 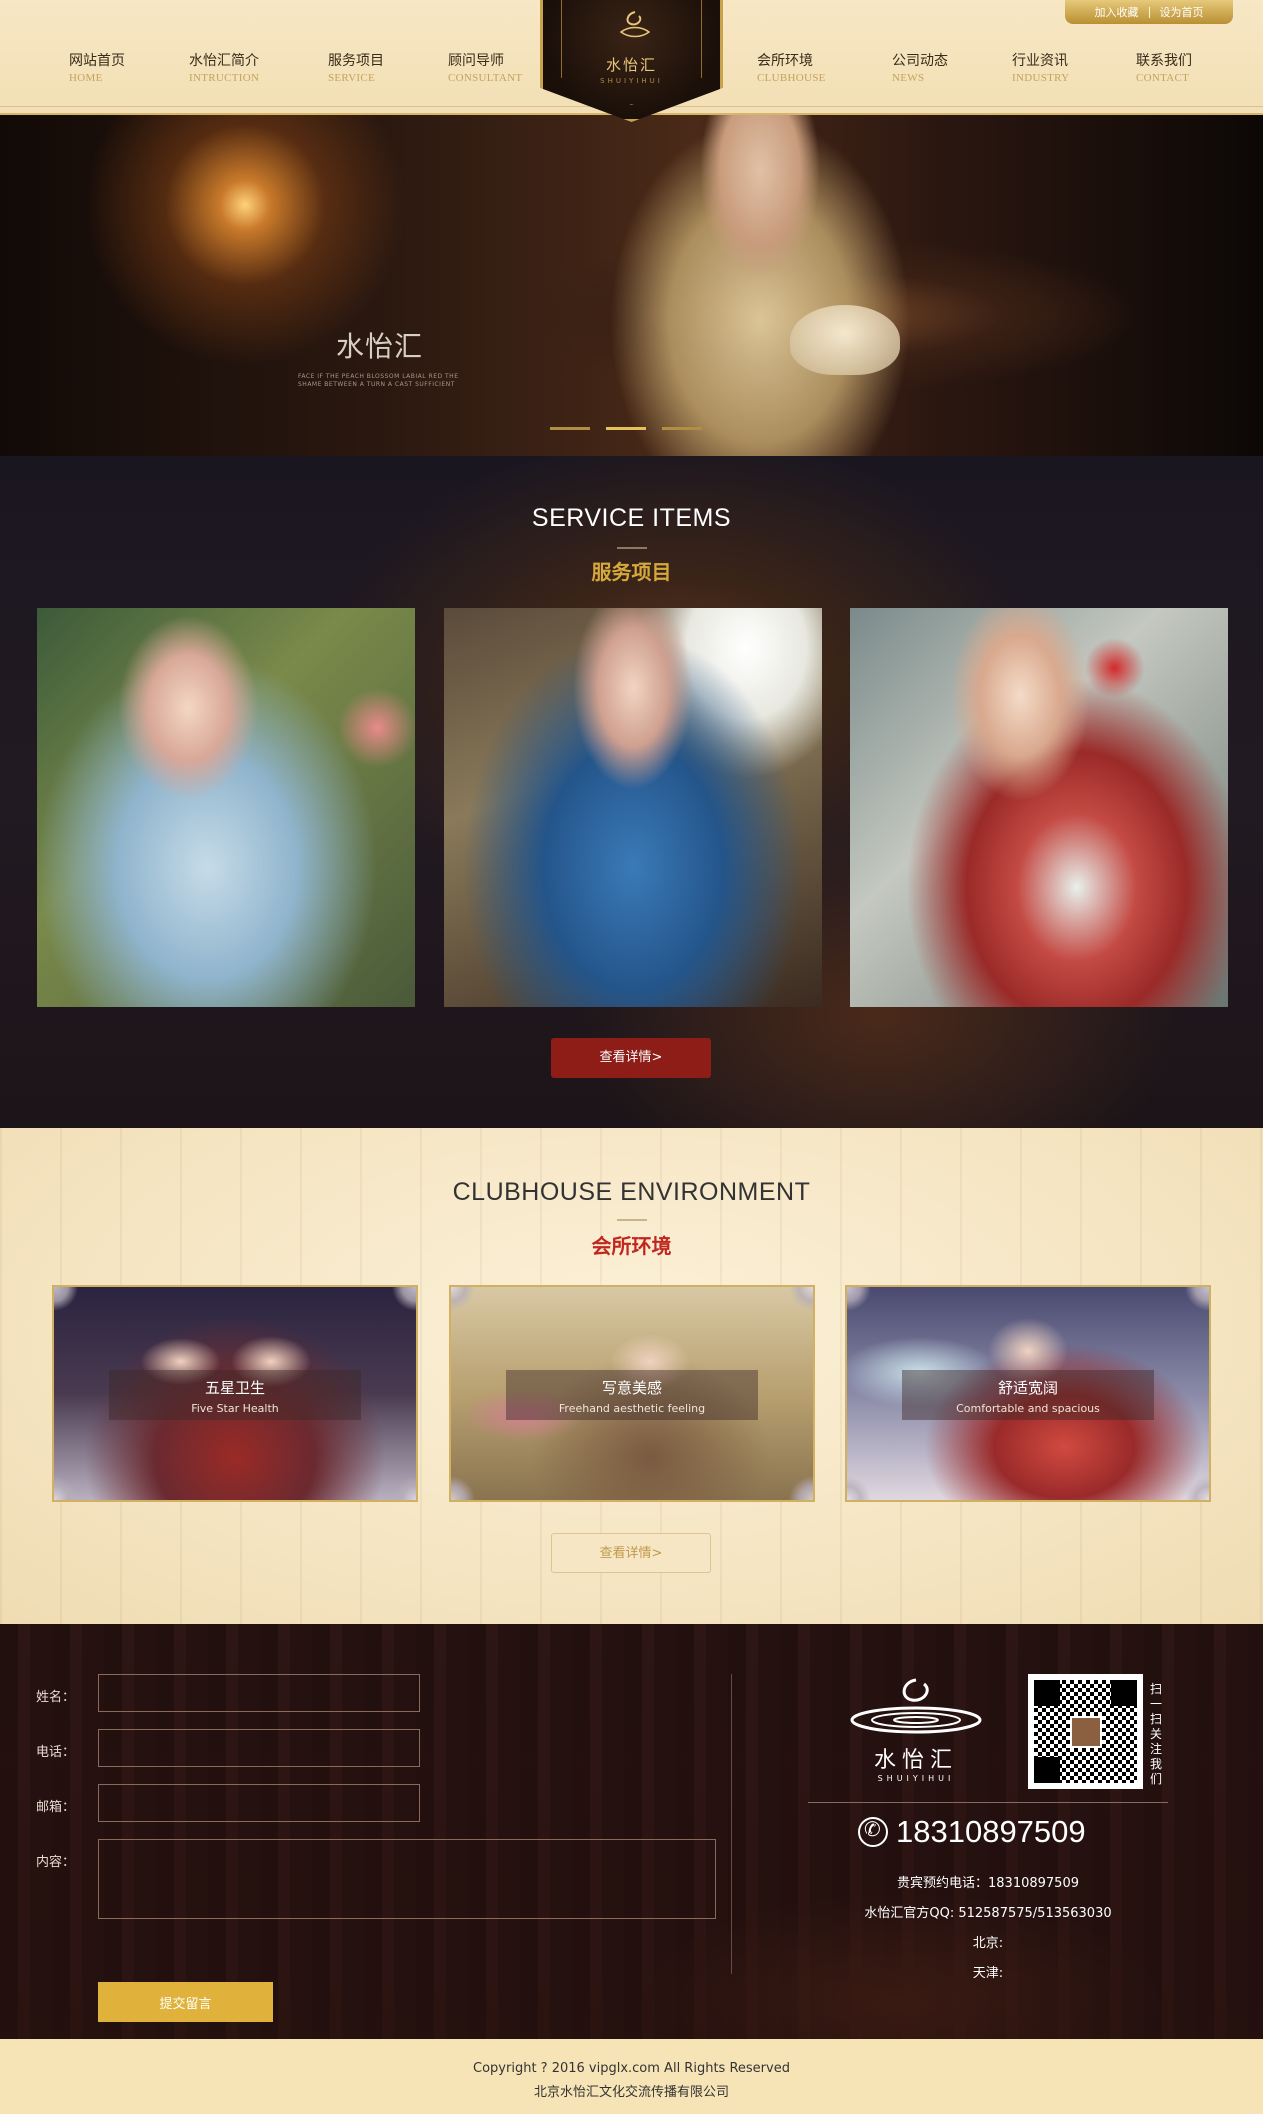 I want to click on hero-title: 水怡汇, so click(x=380, y=346).